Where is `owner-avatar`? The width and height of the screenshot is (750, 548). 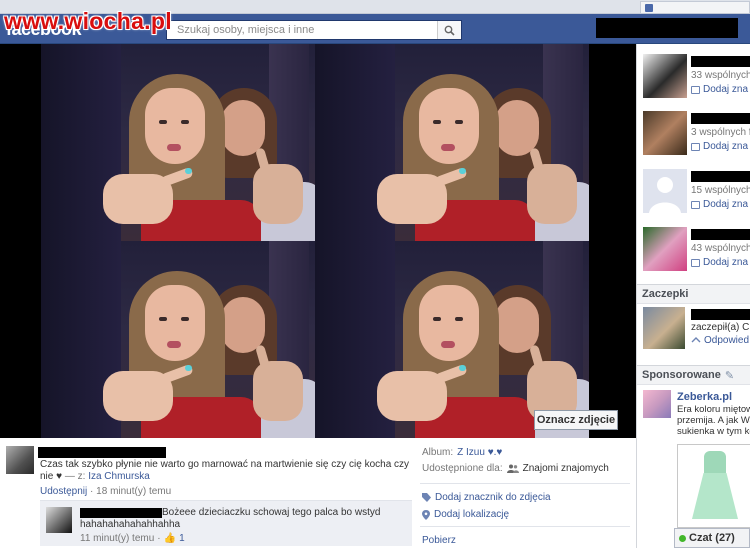
owner-avatar is located at coordinates (20, 460).